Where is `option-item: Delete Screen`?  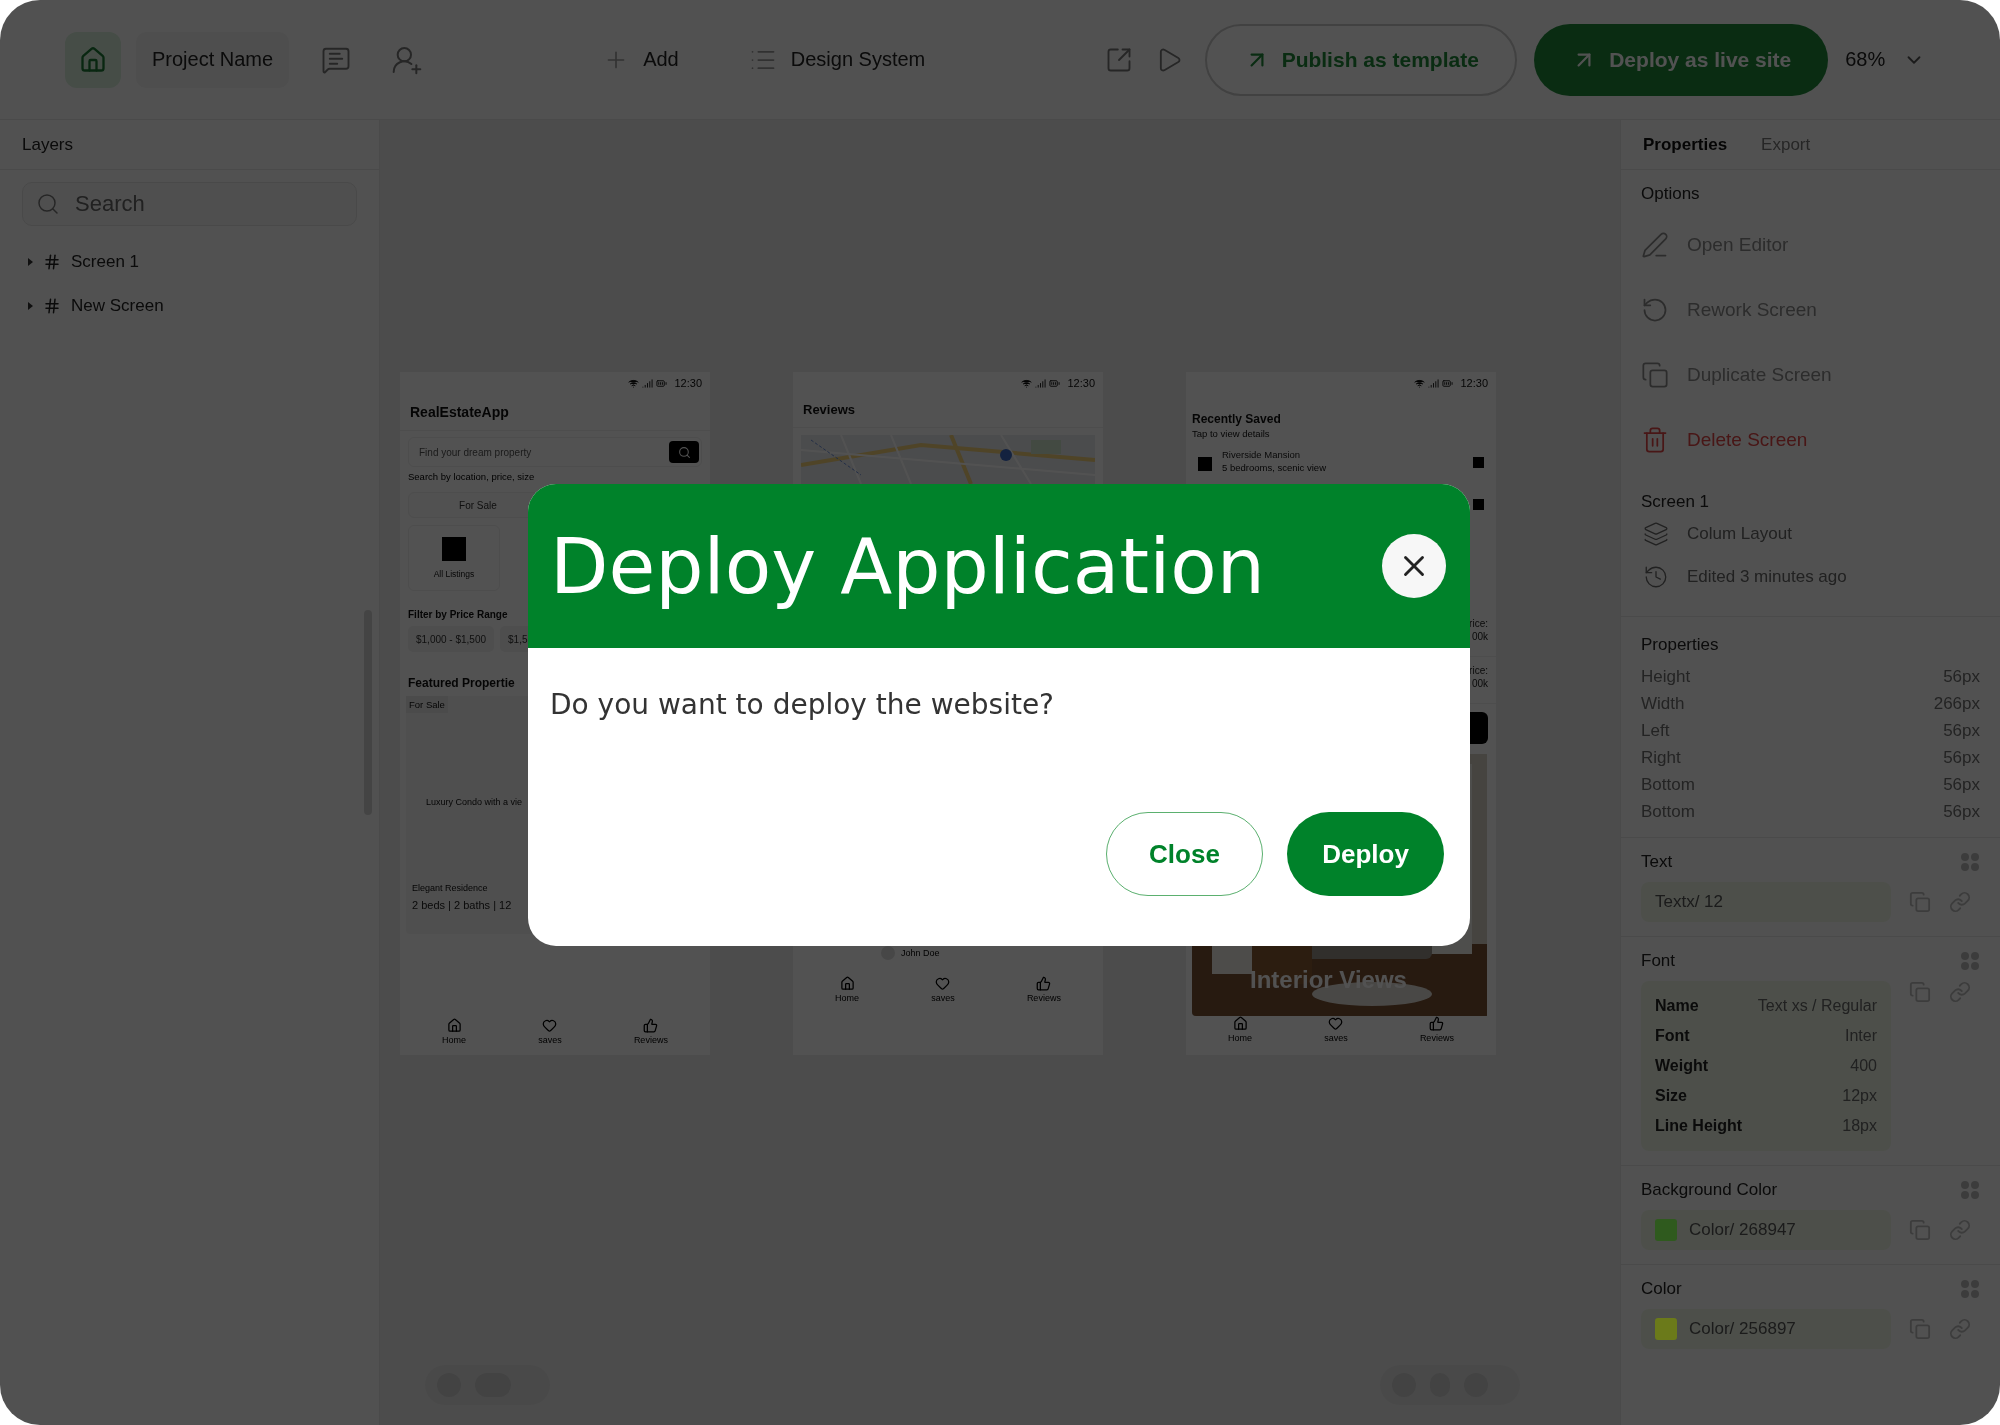 option-item: Delete Screen is located at coordinates (1810, 439).